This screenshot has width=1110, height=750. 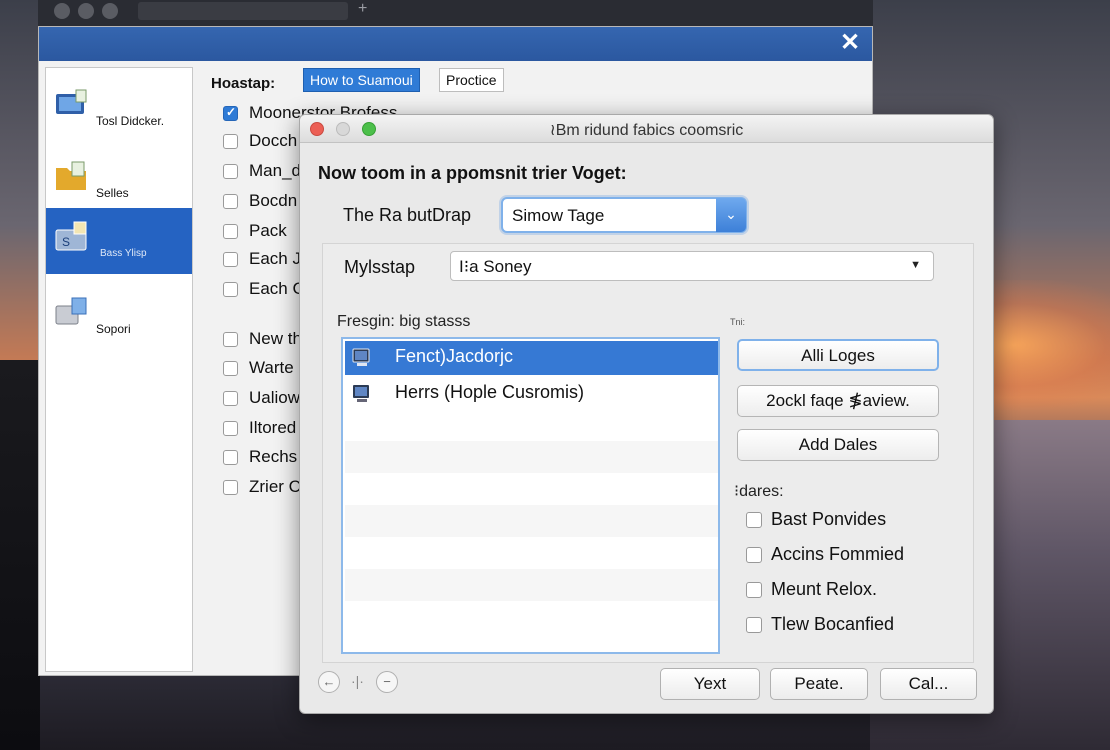 What do you see at coordinates (454, 356) in the screenshot?
I see `list-item-label: Fenct)Jacdorjc` at bounding box center [454, 356].